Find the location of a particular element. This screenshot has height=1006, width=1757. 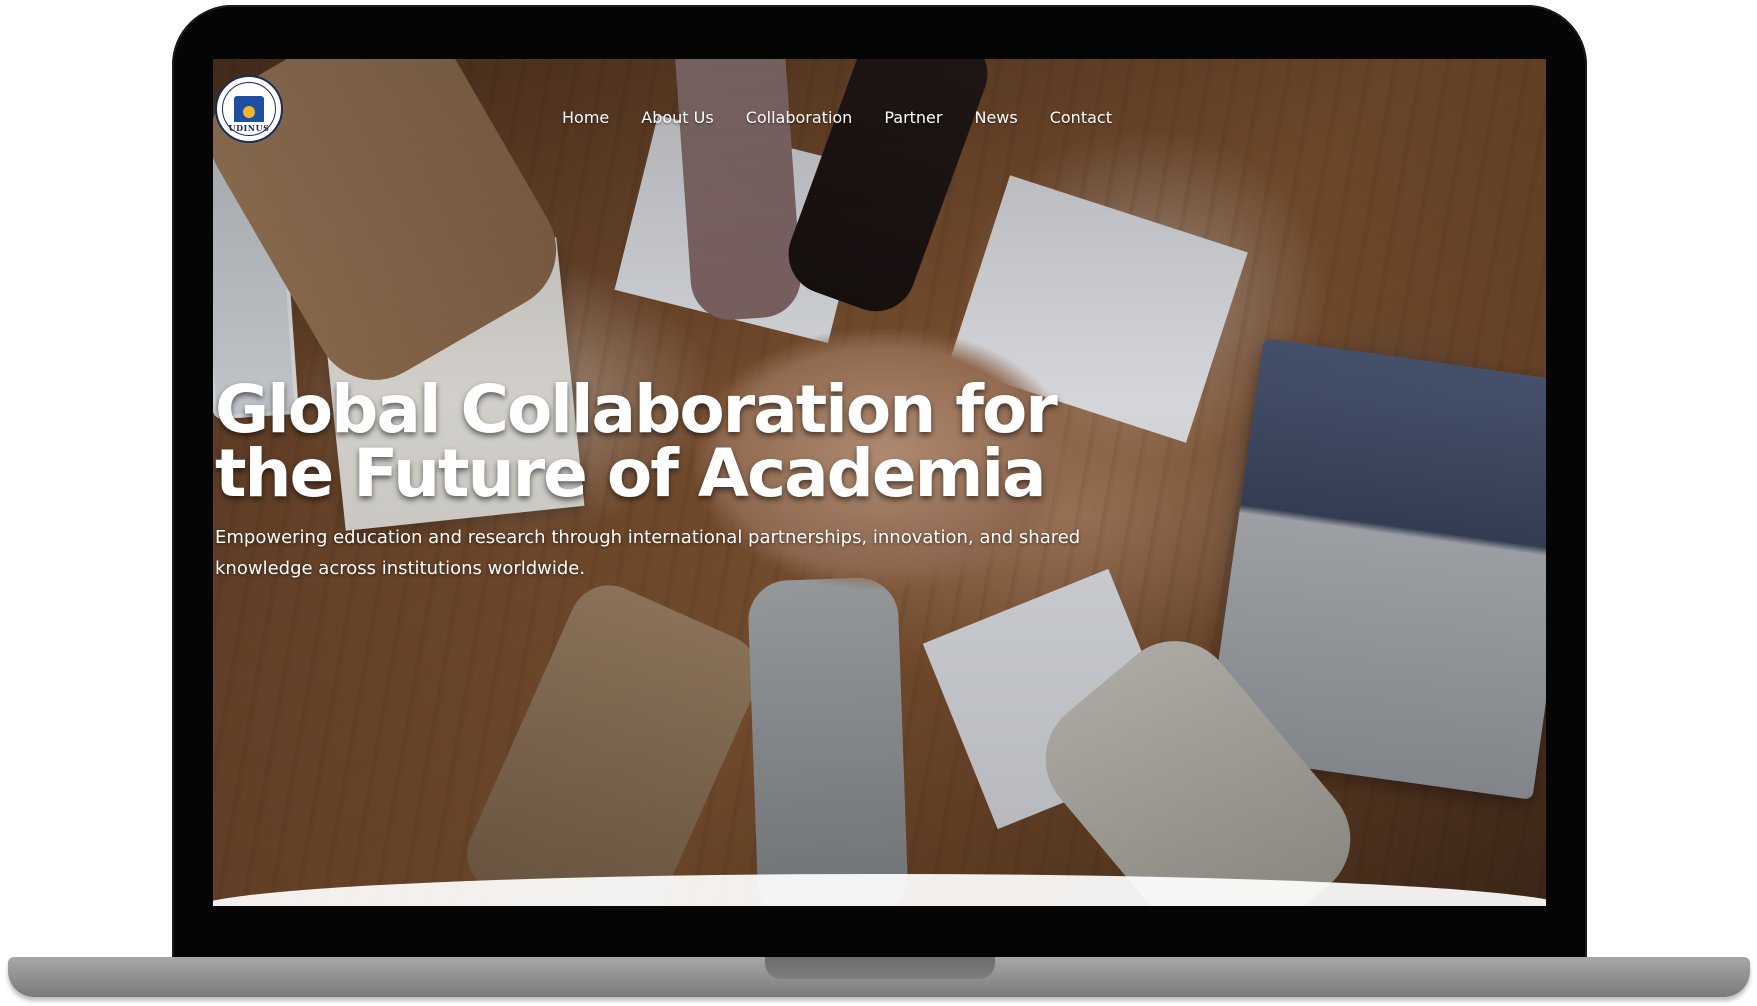

logo-mark is located at coordinates (249, 109).